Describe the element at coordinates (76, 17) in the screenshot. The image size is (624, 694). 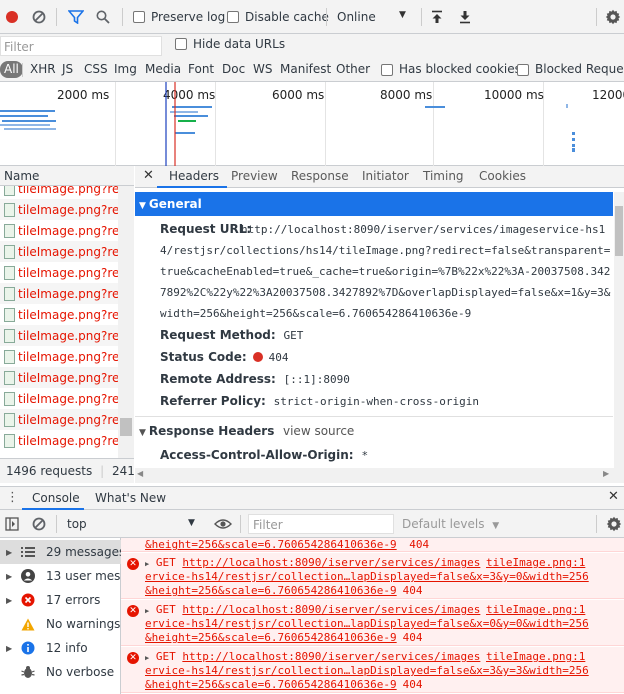
I see `filter-icon` at that location.